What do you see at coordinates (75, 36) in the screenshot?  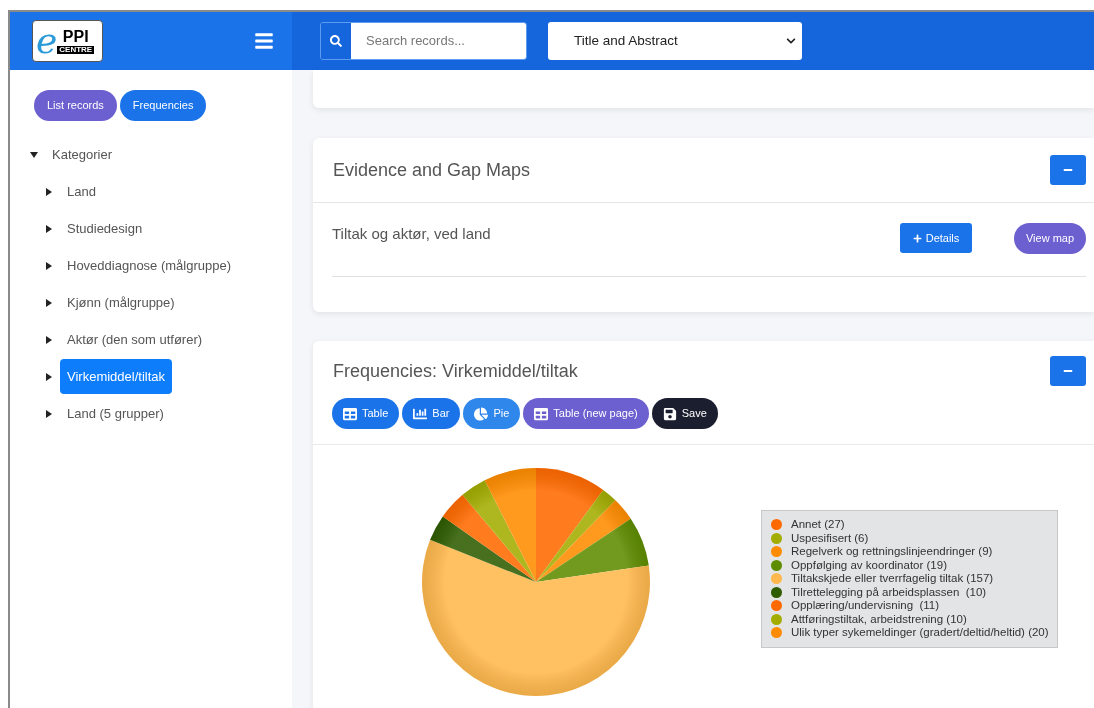 I see `logo-text: PPI` at bounding box center [75, 36].